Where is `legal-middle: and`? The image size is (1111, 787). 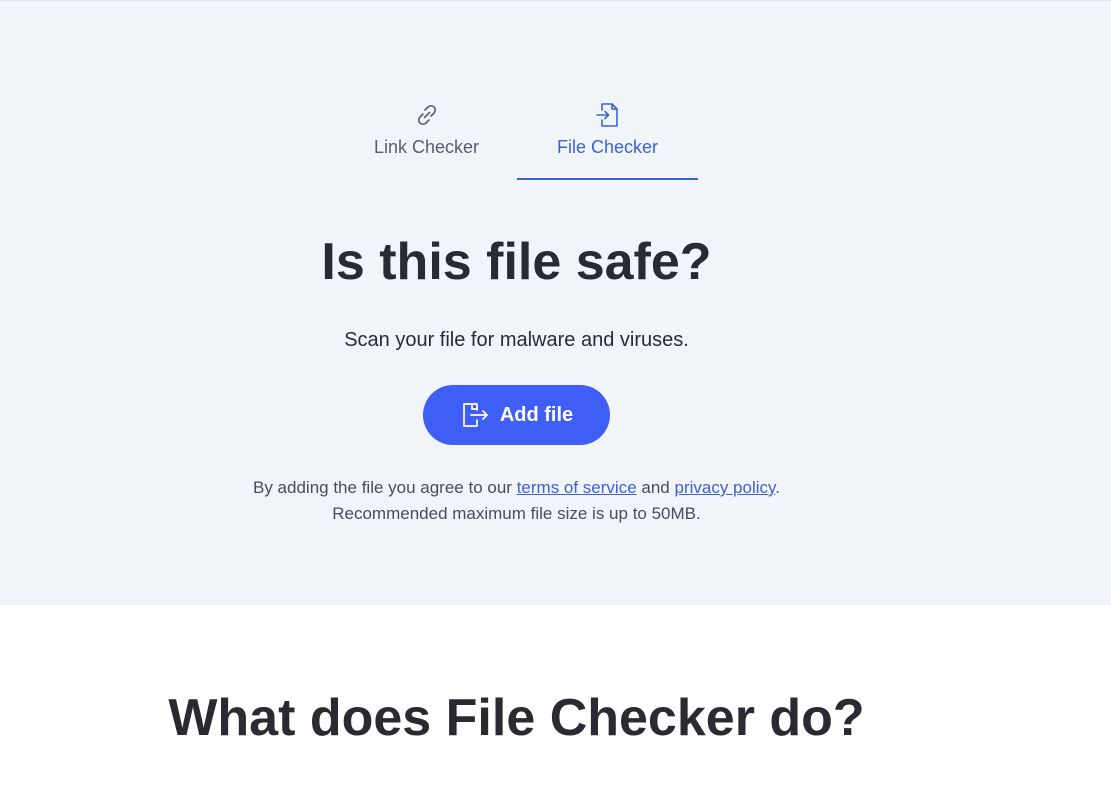
legal-middle: and is located at coordinates (655, 487).